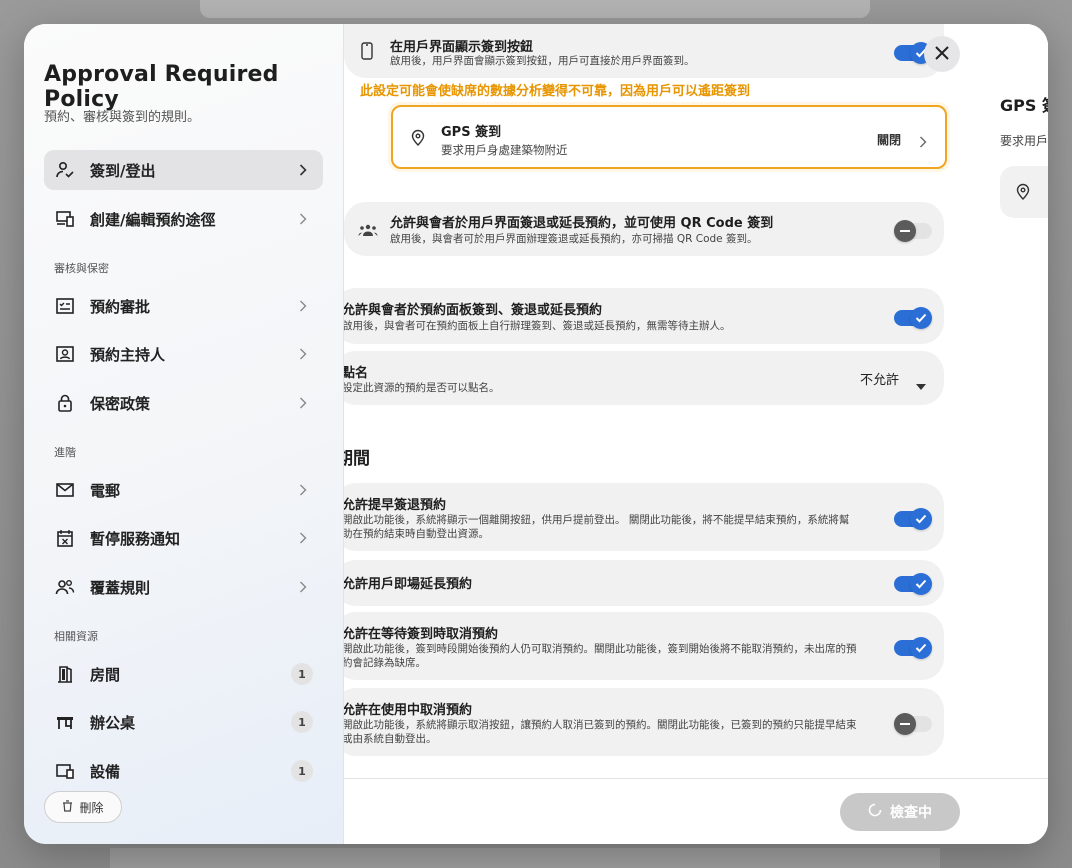  I want to click on approval-list-icon, so click(65, 306).